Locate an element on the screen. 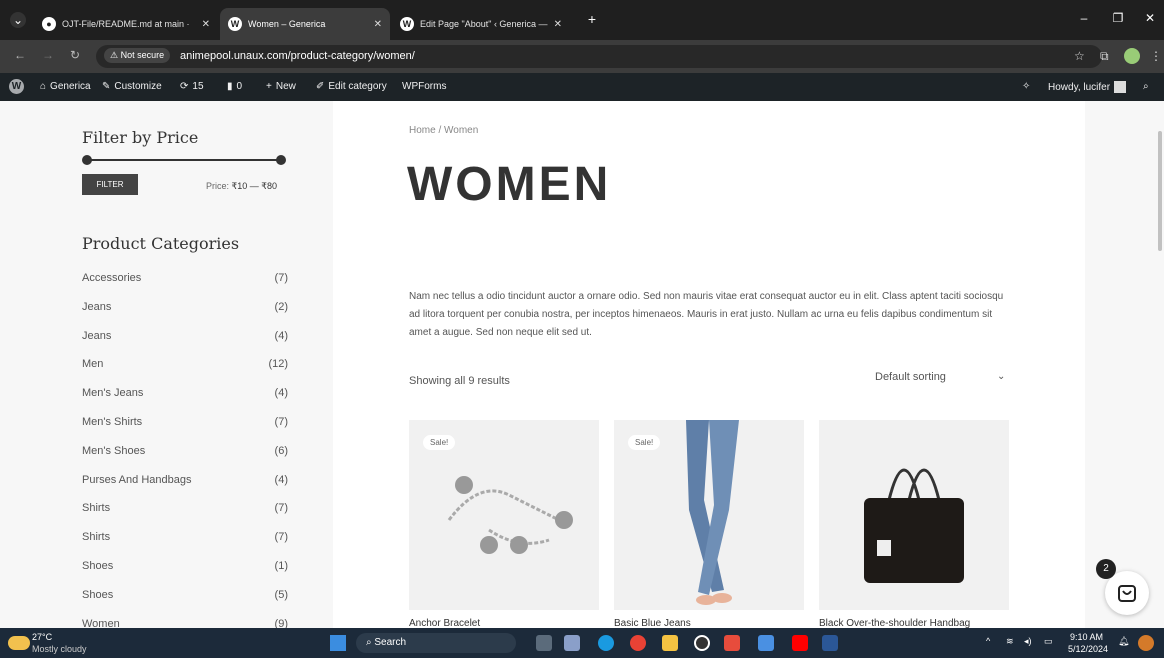  wp-new-link: + New is located at coordinates (281, 86).